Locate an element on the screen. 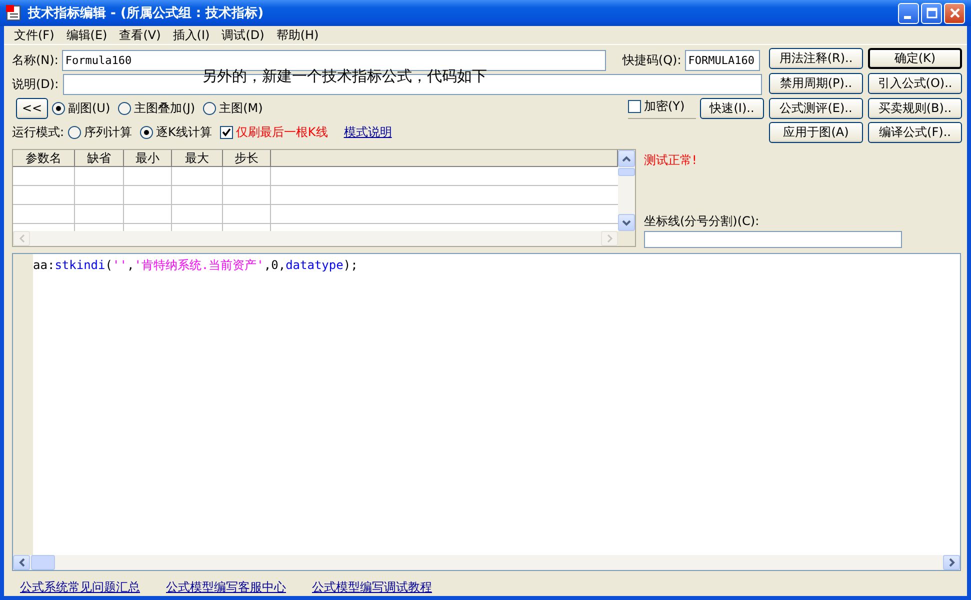 The height and width of the screenshot is (600, 971). dialog-button: 公式测评(E).. is located at coordinates (816, 108).